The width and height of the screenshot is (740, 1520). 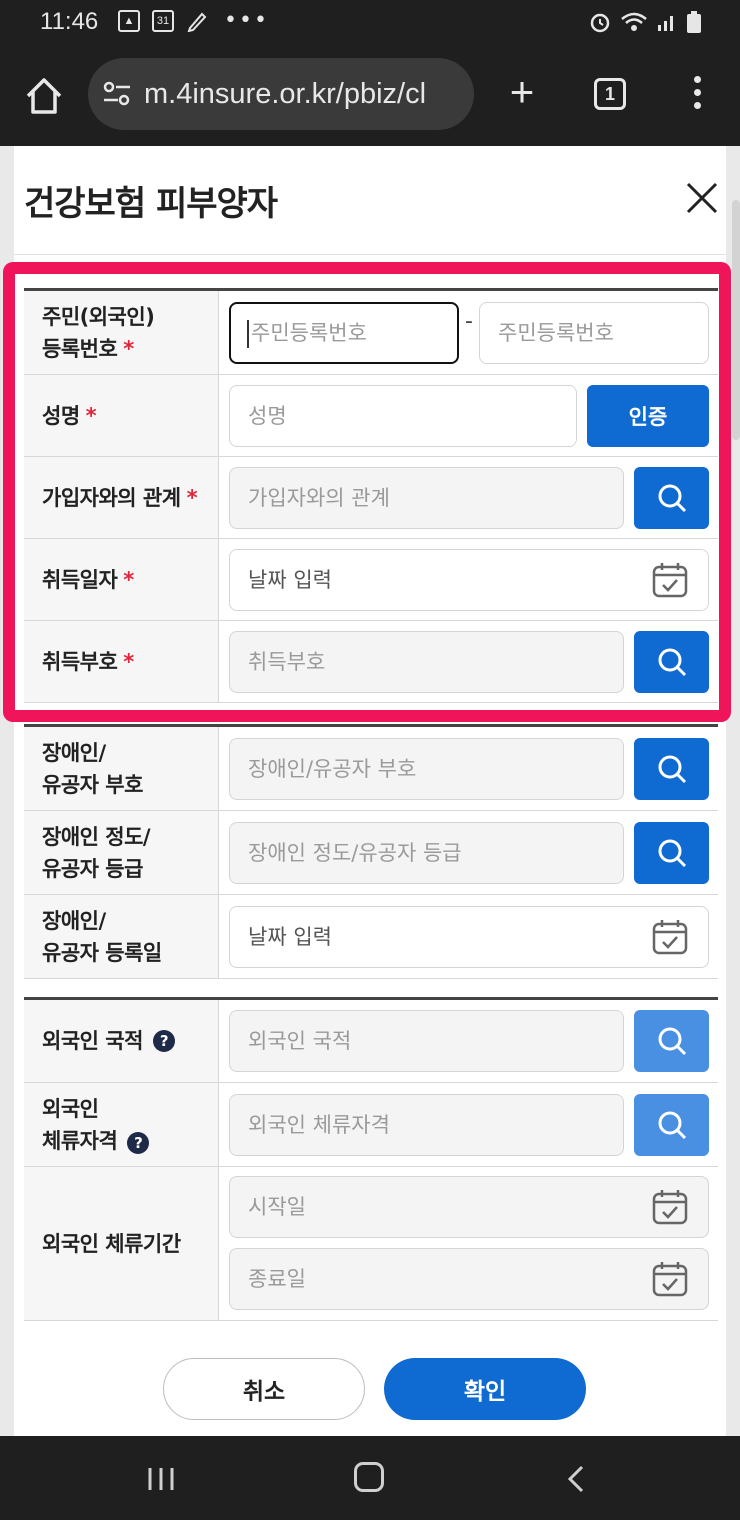 What do you see at coordinates (600, 23) in the screenshot?
I see `alarm-icon` at bounding box center [600, 23].